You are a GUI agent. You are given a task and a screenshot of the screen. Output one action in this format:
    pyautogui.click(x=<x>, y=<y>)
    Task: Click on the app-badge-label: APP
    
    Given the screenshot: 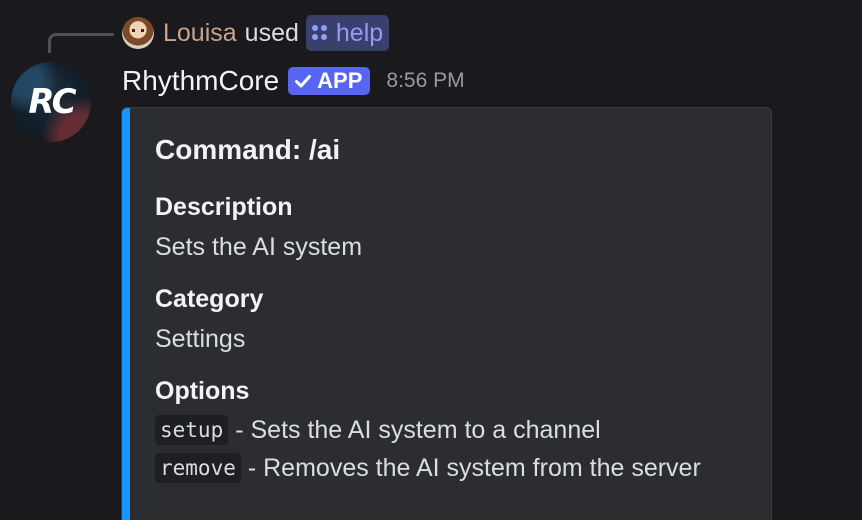 What is the action you would take?
    pyautogui.click(x=340, y=80)
    